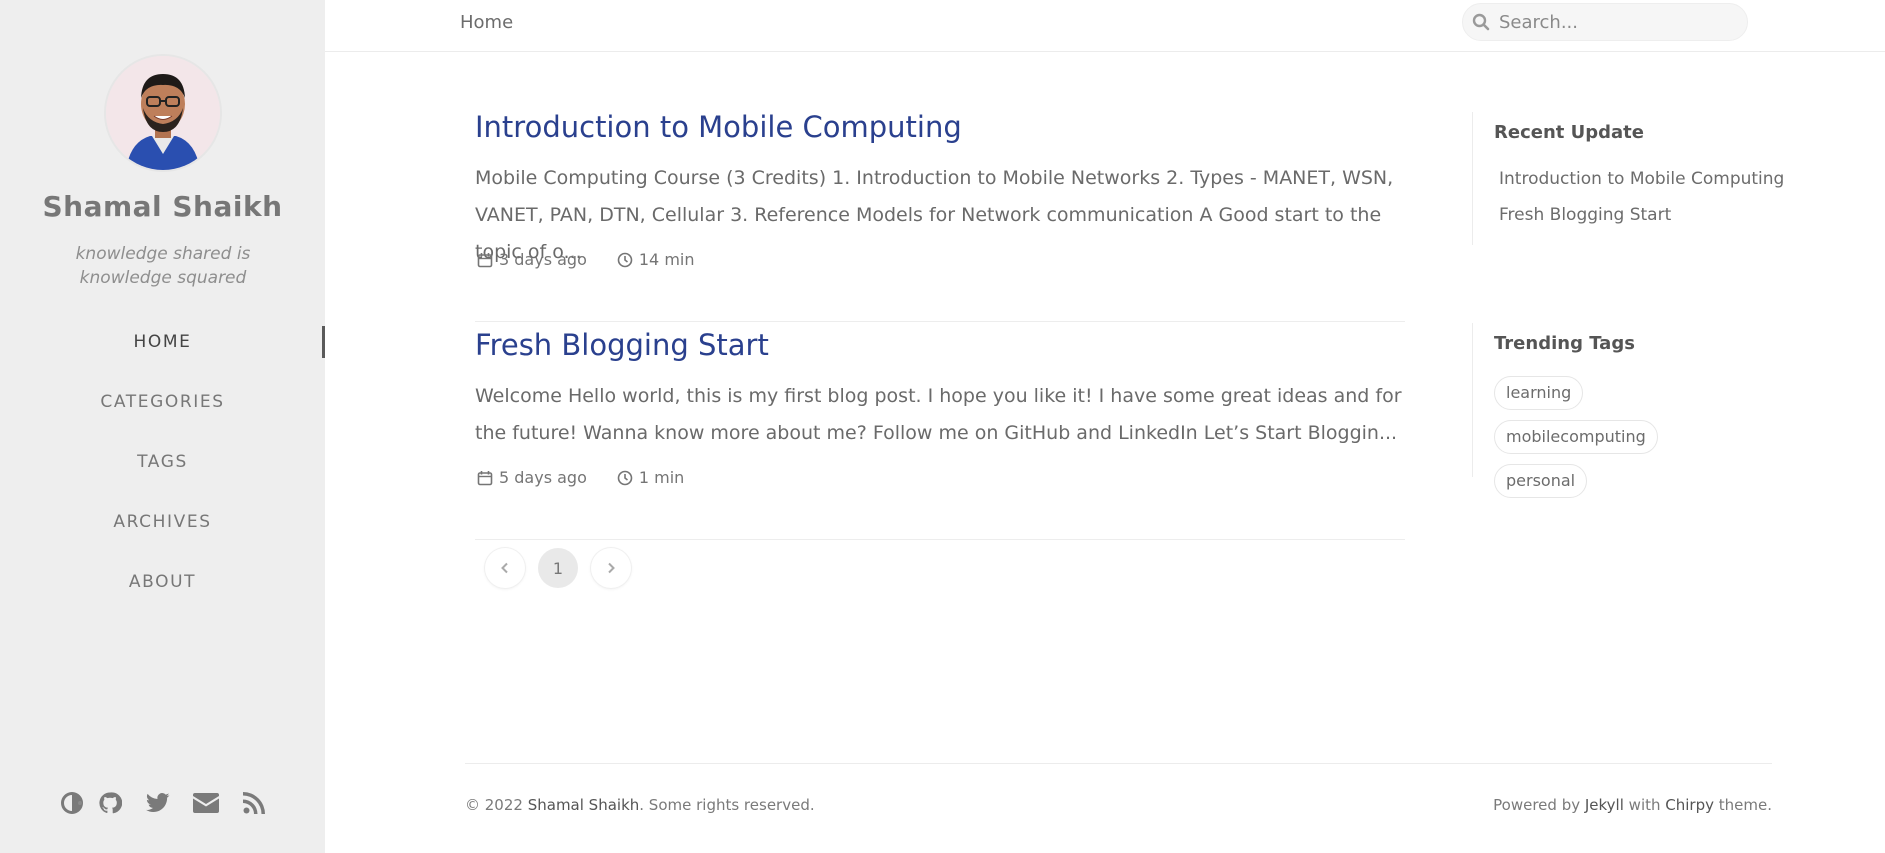 The width and height of the screenshot is (1885, 853). Describe the element at coordinates (1105, 26) in the screenshot. I see `topbar: Home` at that location.